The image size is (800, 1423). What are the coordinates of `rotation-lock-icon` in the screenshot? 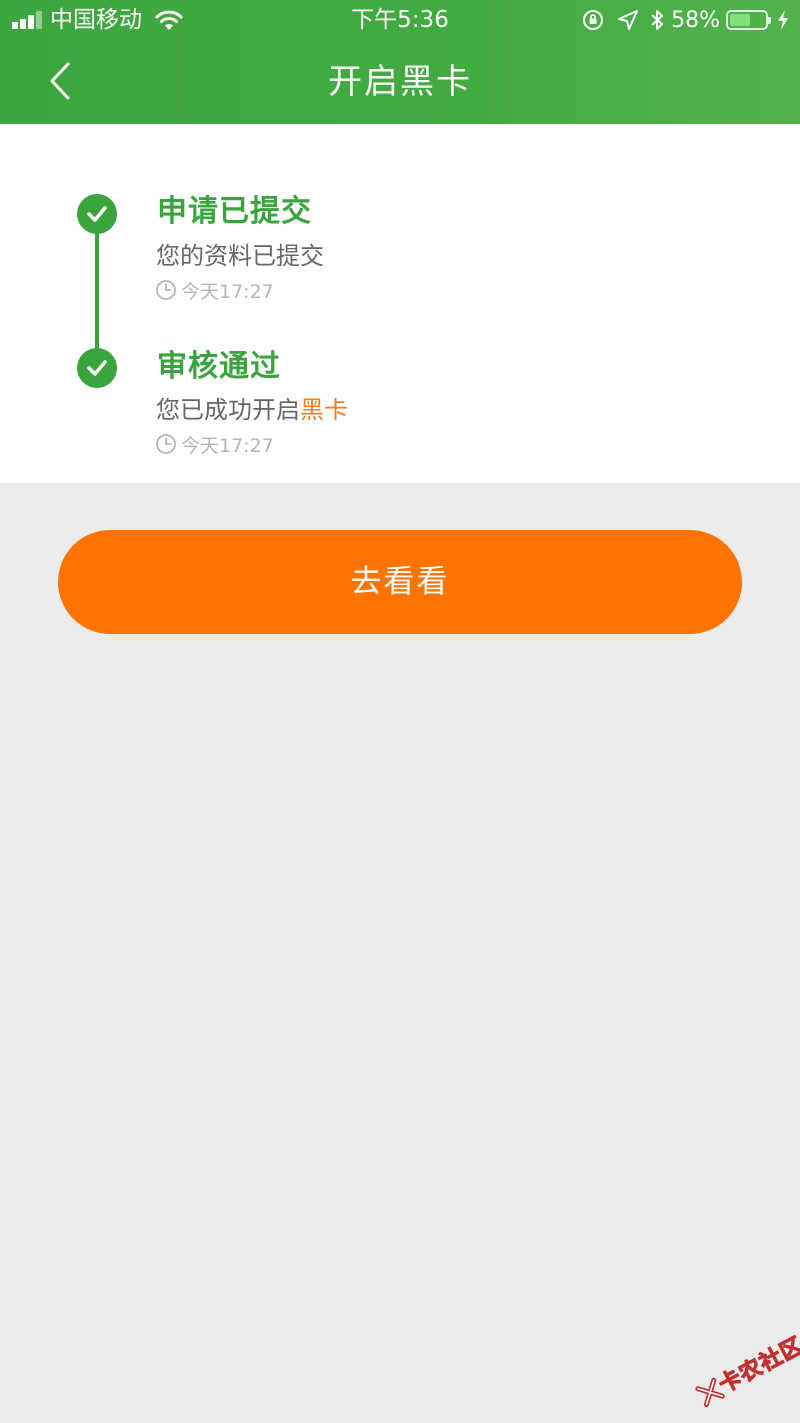 It's located at (593, 20).